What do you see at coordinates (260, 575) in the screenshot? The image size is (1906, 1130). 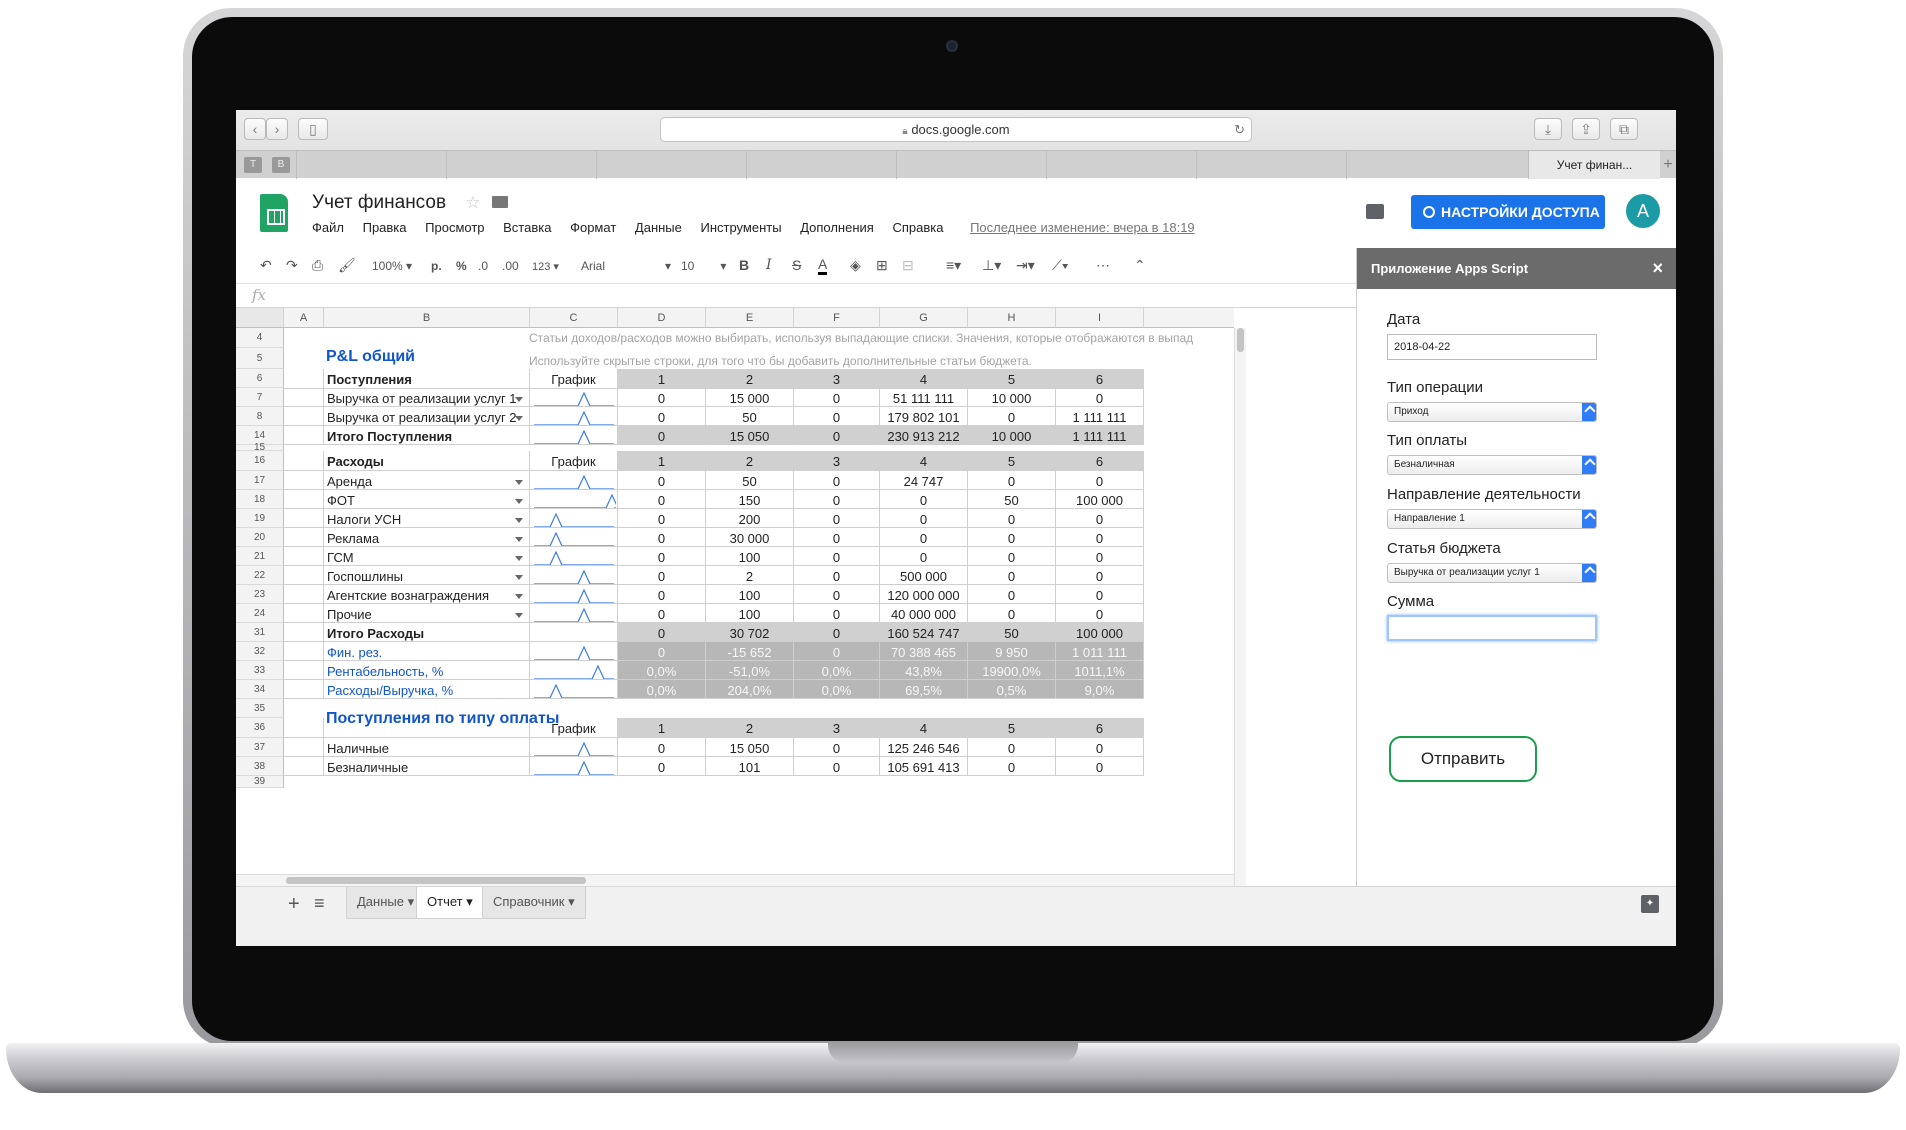 I see `row-number: 22` at bounding box center [260, 575].